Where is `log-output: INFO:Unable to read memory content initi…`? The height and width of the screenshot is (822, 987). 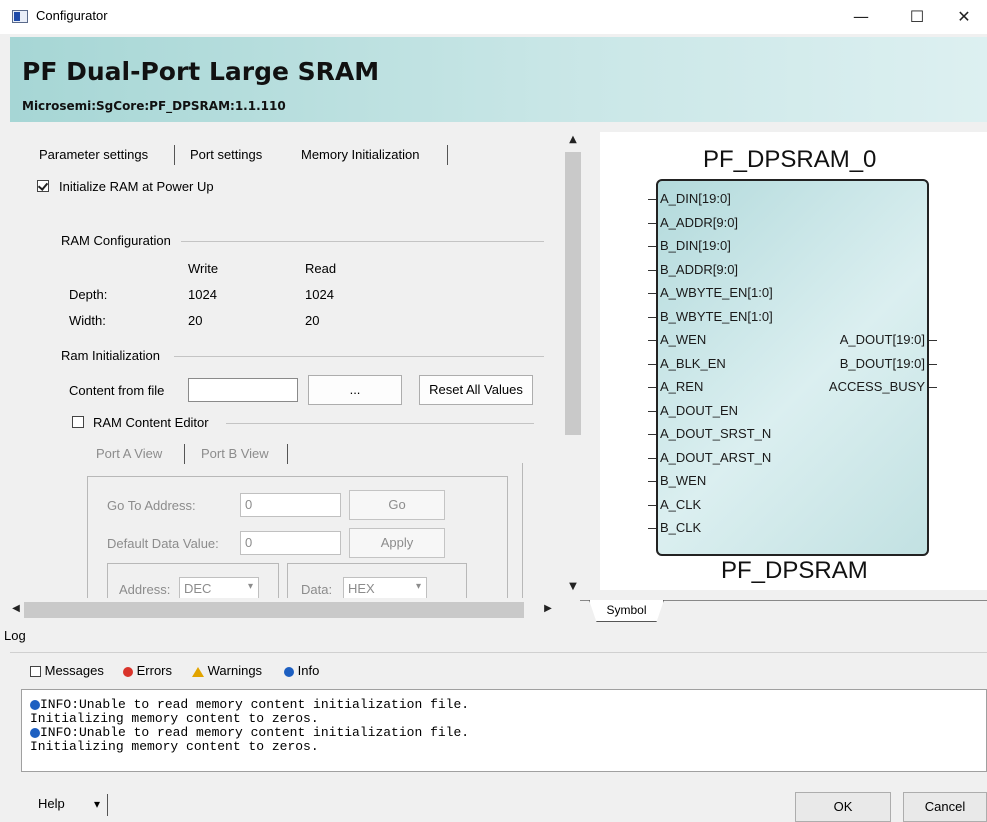
log-output: INFO:Unable to read memory content initi… is located at coordinates (504, 730).